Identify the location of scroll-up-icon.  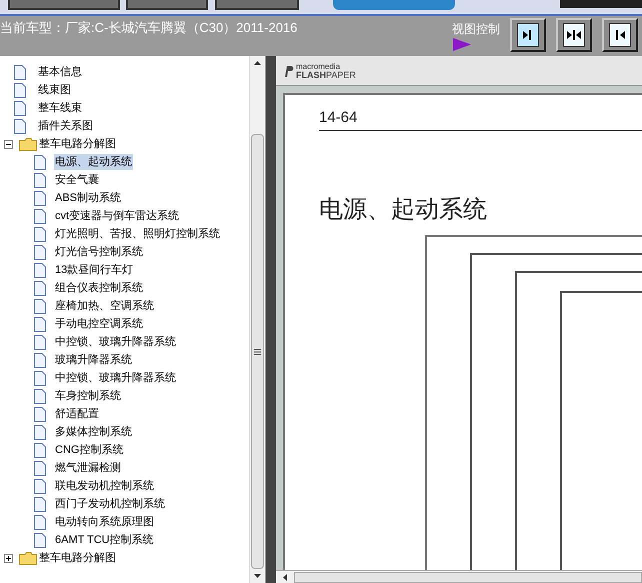
(257, 63).